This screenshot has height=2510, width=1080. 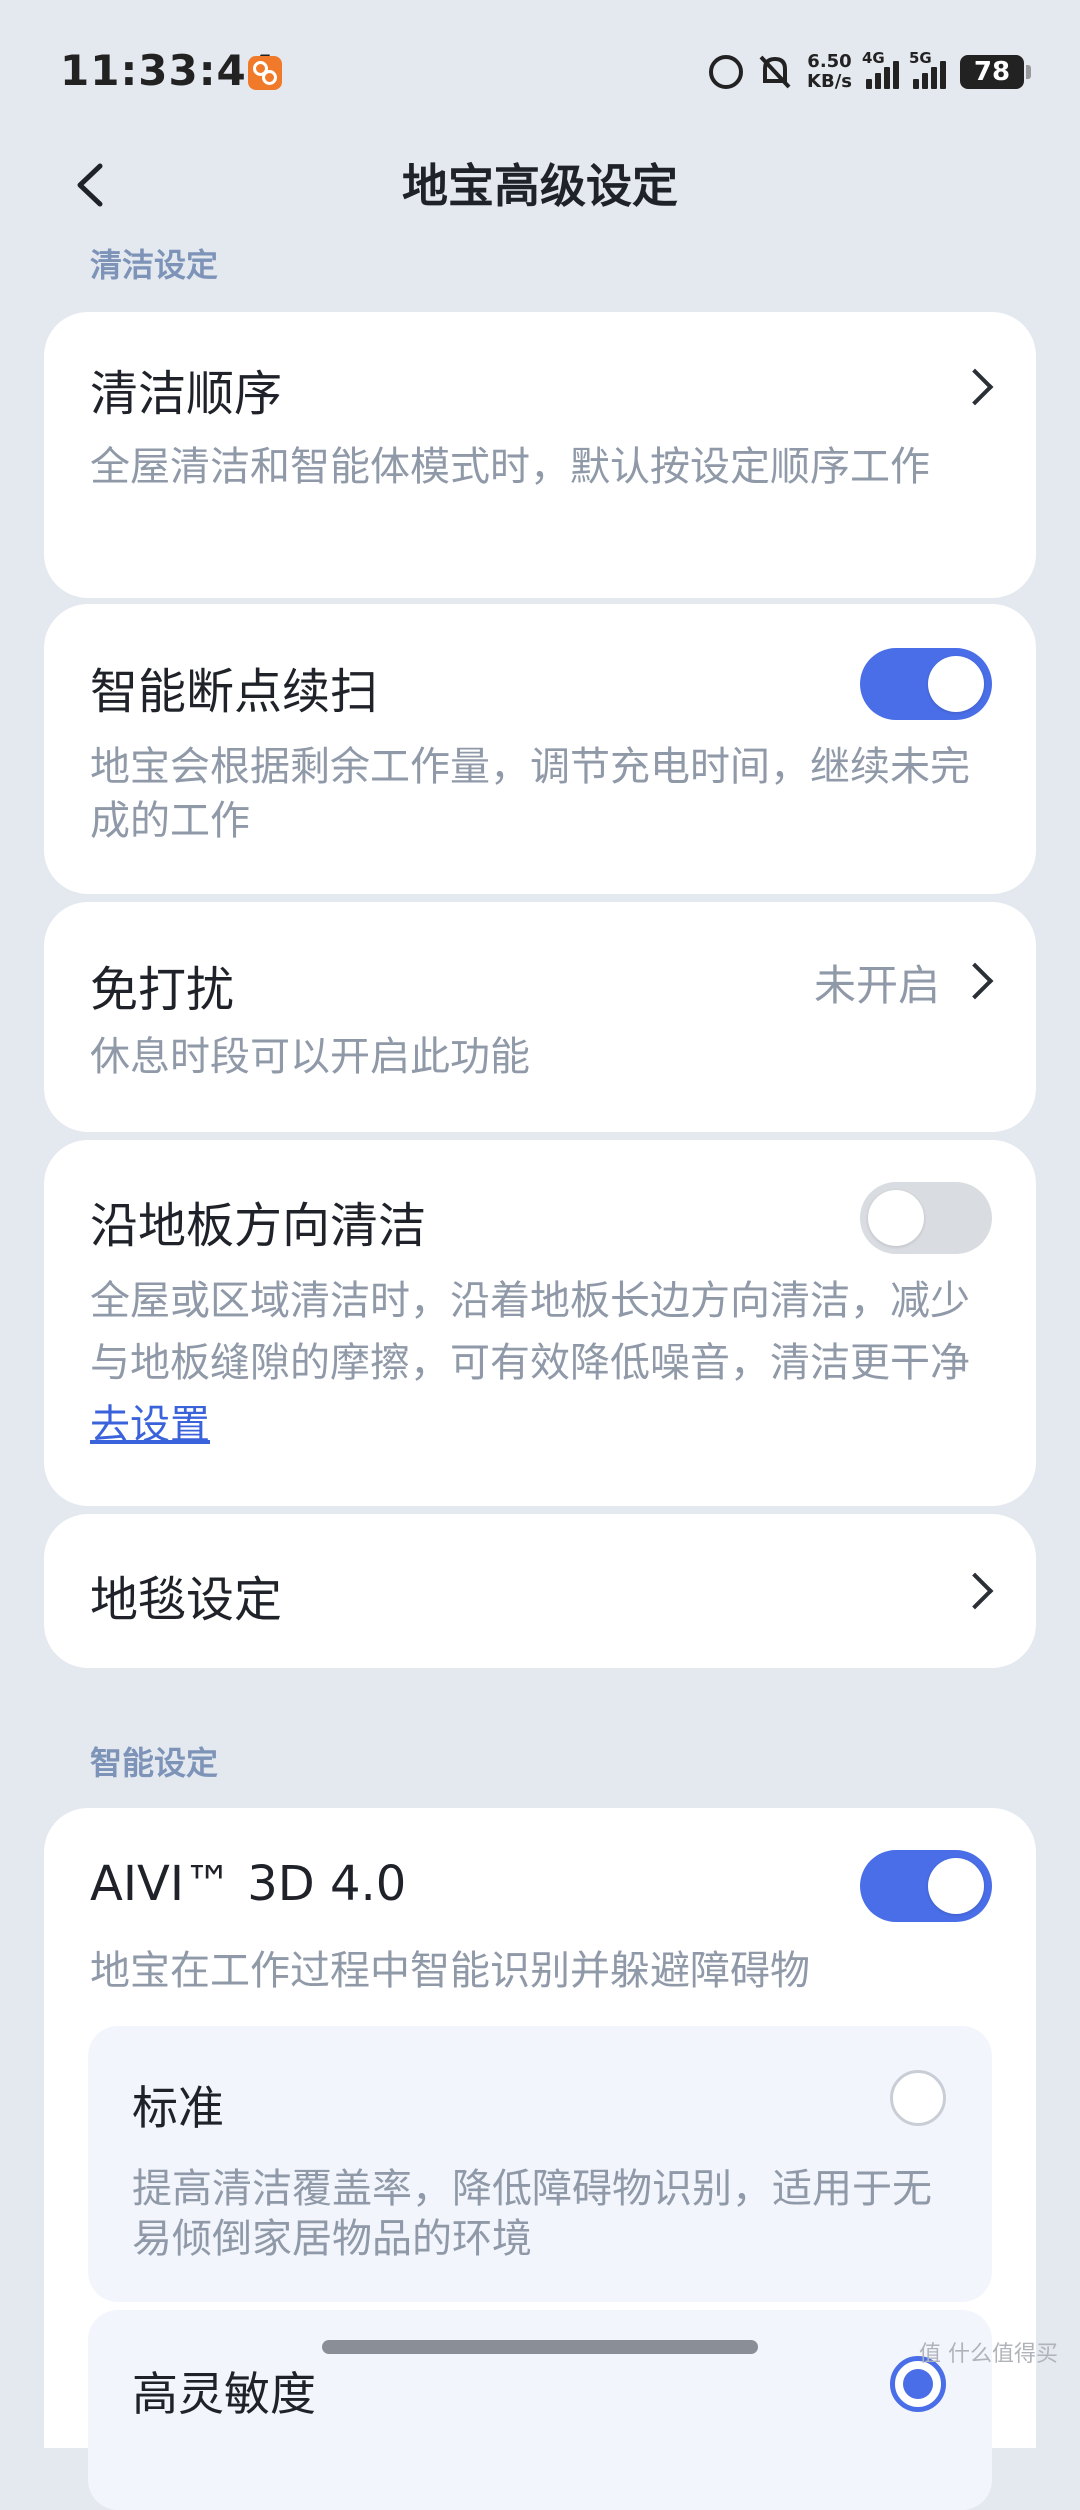 I want to click on section-label-clean: 清洁设定, so click(x=154, y=265).